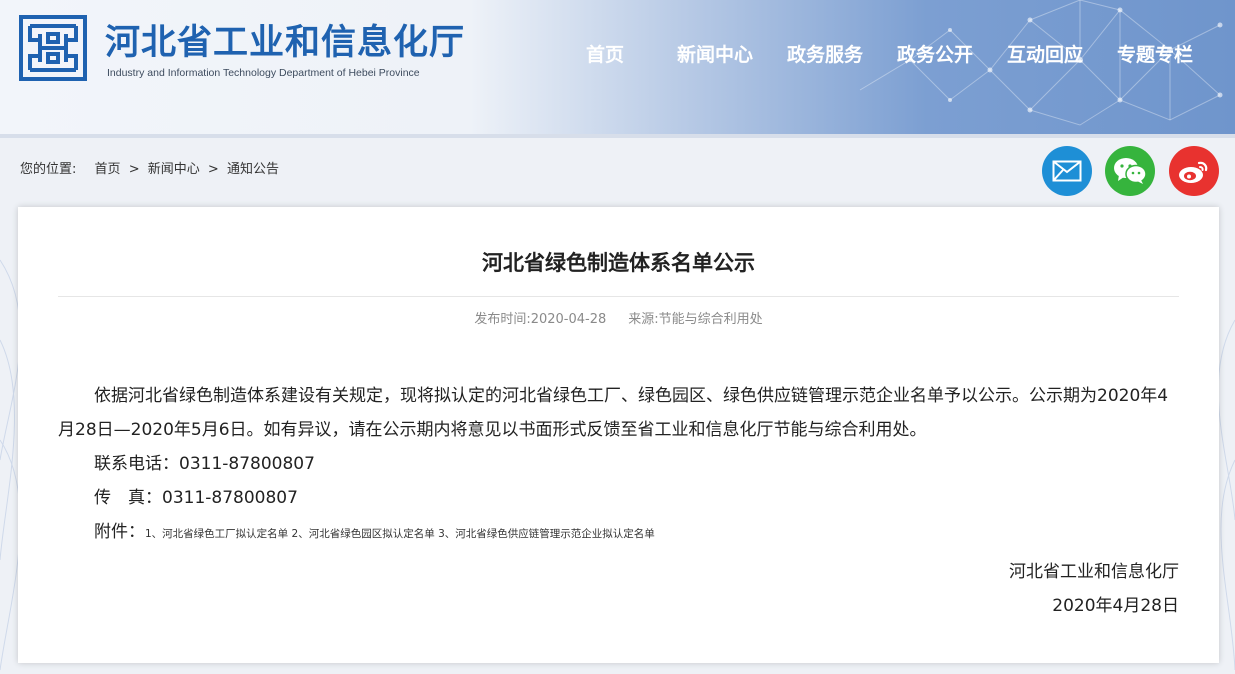 Image resolution: width=1235 pixels, height=674 pixels. Describe the element at coordinates (825, 53) in the screenshot. I see `nav-government-services: 政务服务` at that location.